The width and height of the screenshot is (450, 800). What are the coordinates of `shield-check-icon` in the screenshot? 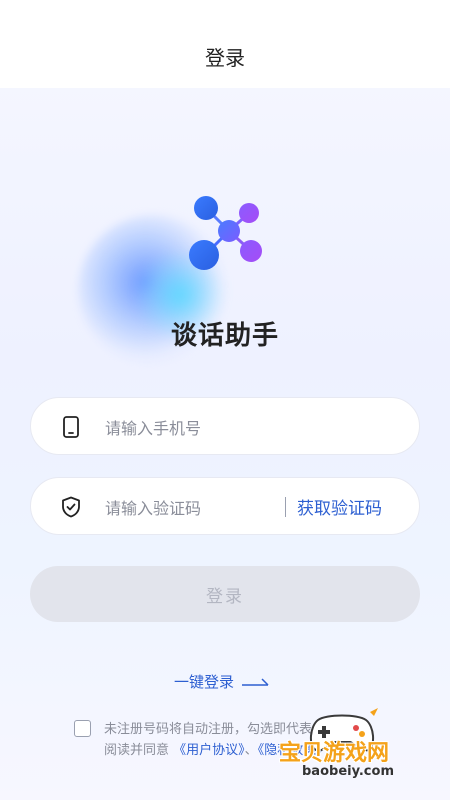 It's located at (71, 507).